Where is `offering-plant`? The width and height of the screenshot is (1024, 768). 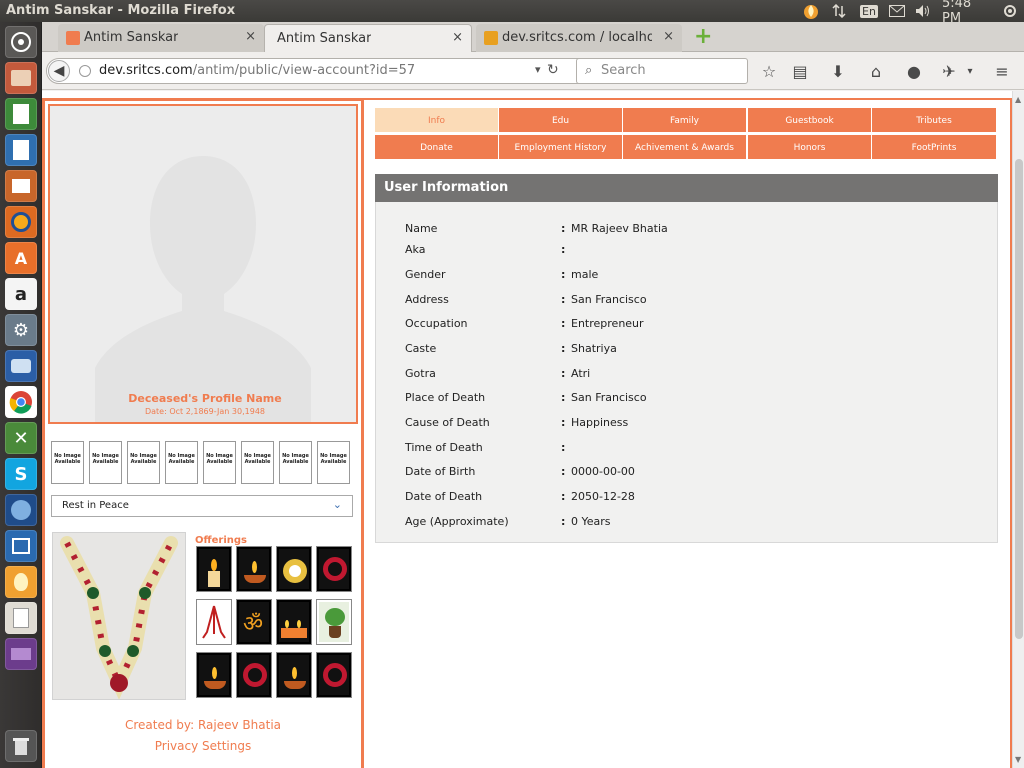
offering-plant is located at coordinates (334, 622).